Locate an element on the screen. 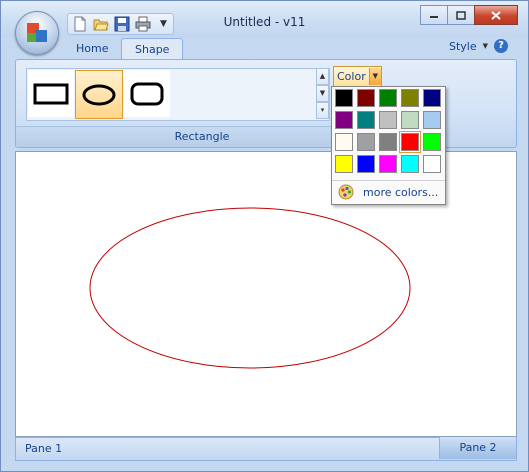  gallery-item-rectangle is located at coordinates (51, 93).